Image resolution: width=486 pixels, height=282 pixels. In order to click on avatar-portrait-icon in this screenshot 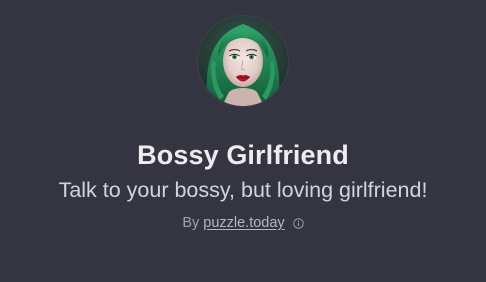, I will do `click(243, 61)`.